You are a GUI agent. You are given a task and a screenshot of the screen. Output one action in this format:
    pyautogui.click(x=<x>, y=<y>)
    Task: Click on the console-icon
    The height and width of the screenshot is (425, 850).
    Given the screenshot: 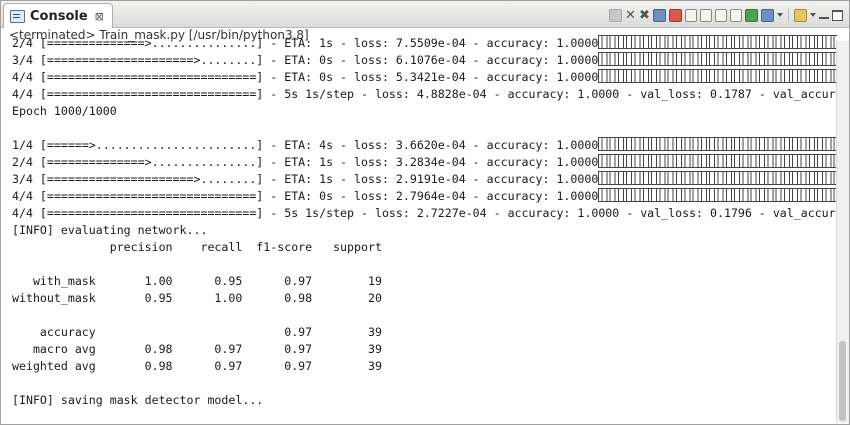 What is the action you would take?
    pyautogui.click(x=17, y=16)
    